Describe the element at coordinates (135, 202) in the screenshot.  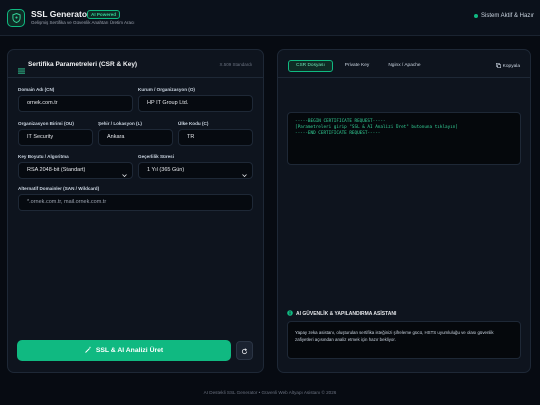
I see `san-input: *.ornek.com.tr, mail.ornek.com.tr` at that location.